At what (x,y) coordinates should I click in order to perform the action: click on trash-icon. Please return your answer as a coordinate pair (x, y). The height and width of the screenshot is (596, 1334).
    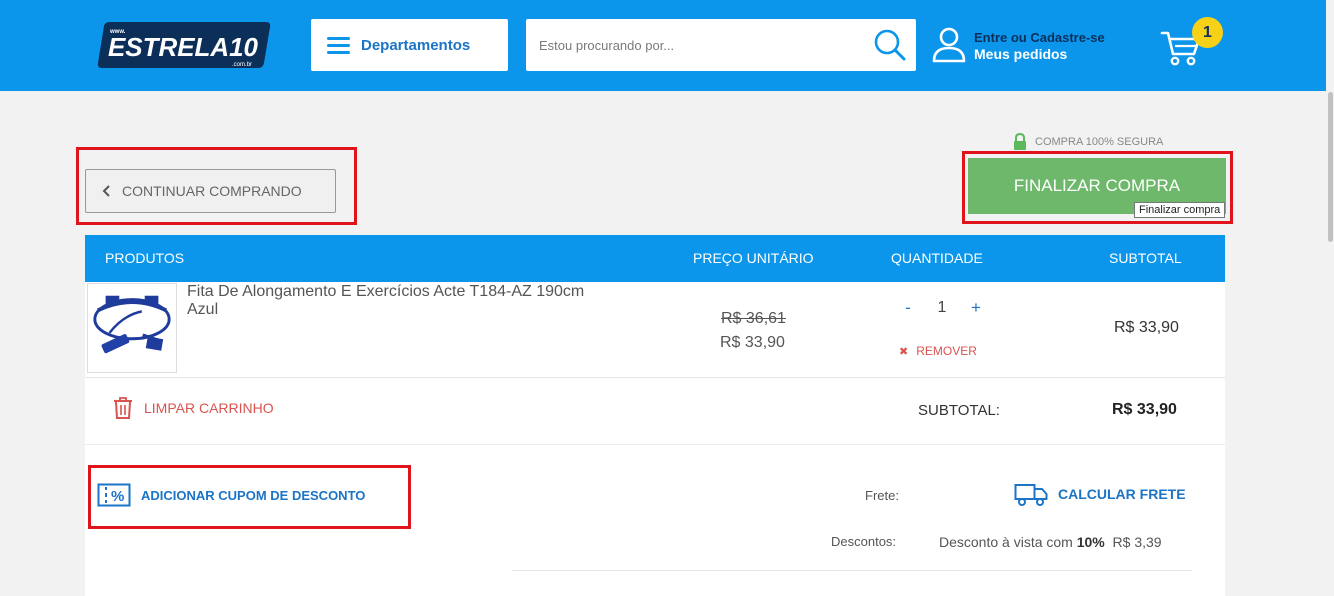
    Looking at the image, I should click on (123, 408).